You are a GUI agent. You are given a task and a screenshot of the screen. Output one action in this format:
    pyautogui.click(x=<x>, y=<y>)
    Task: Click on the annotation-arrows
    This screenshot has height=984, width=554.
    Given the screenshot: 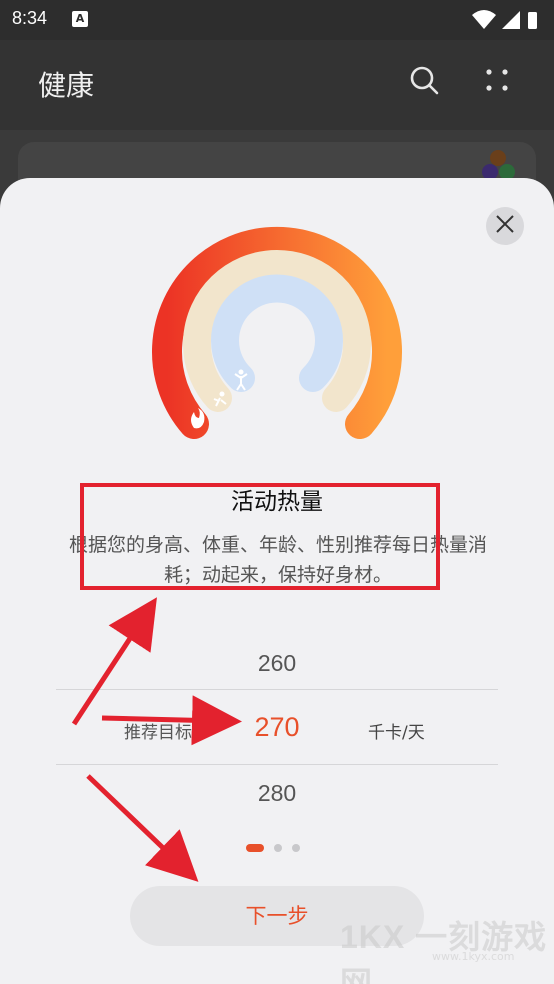 What is the action you would take?
    pyautogui.click(x=156, y=739)
    